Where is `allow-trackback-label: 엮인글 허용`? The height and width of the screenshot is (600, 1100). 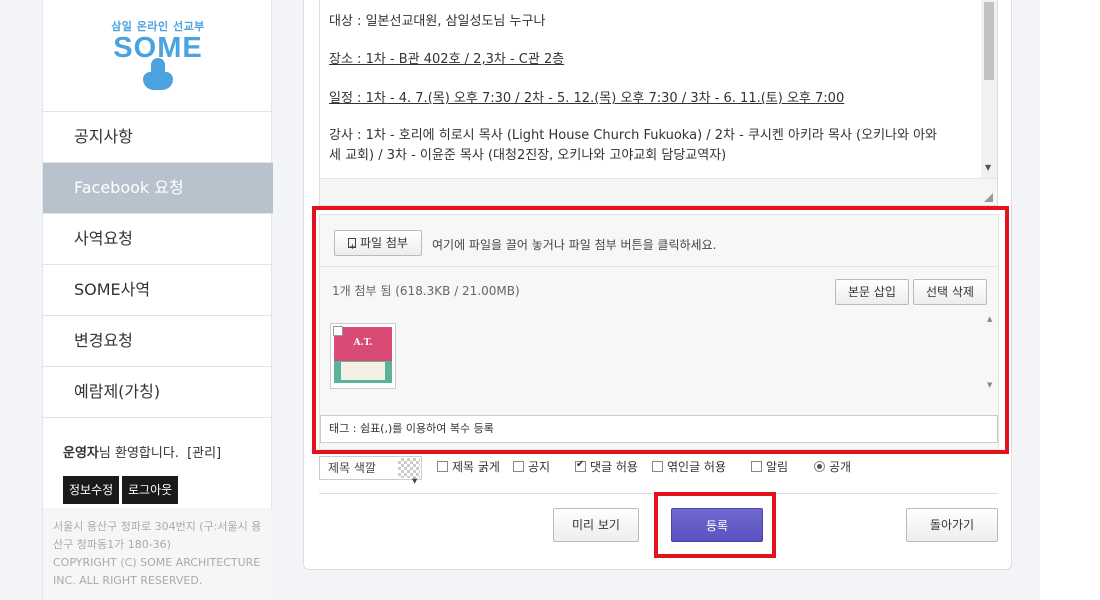
allow-trackback-label: 엮인글 허용 is located at coordinates (697, 467).